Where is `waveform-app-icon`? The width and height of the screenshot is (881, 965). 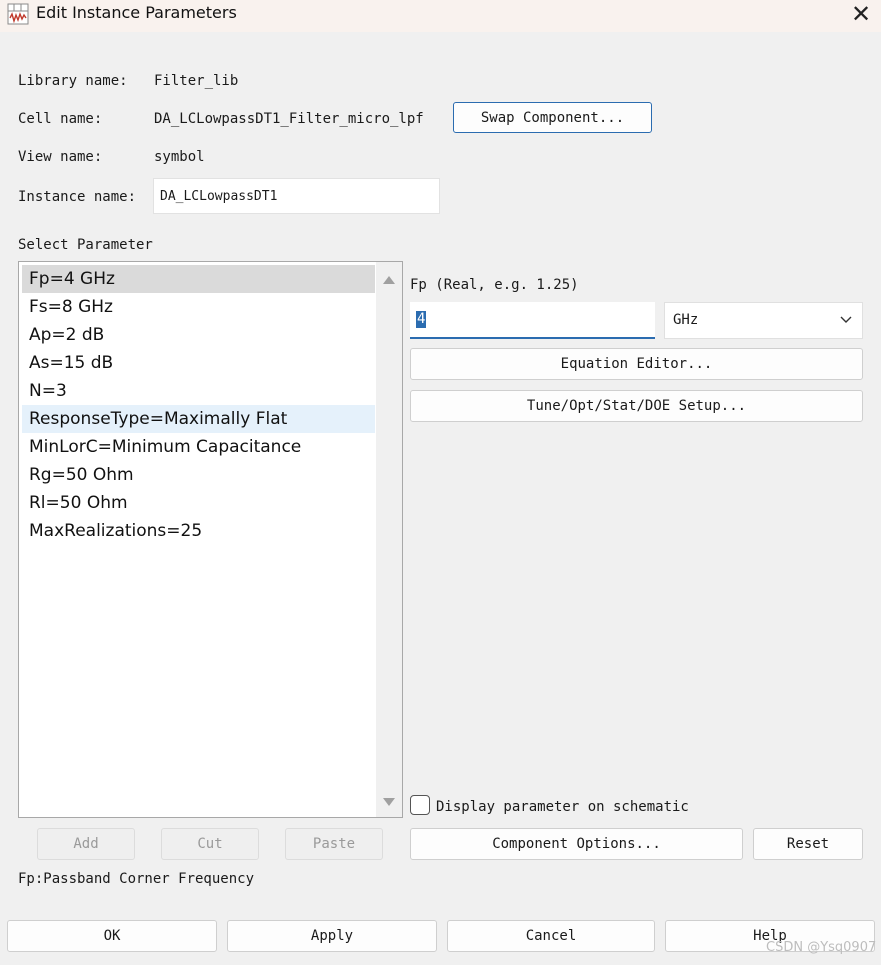 waveform-app-icon is located at coordinates (18, 14).